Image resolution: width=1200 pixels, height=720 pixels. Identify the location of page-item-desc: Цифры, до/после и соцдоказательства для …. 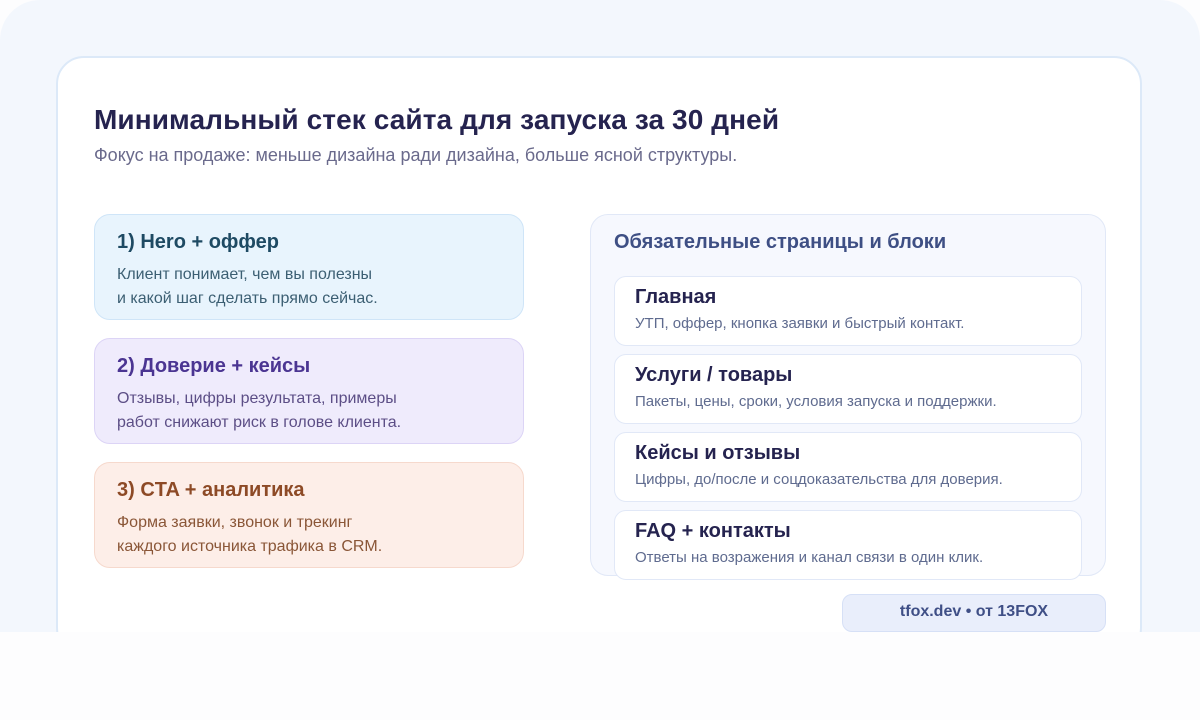
(819, 479).